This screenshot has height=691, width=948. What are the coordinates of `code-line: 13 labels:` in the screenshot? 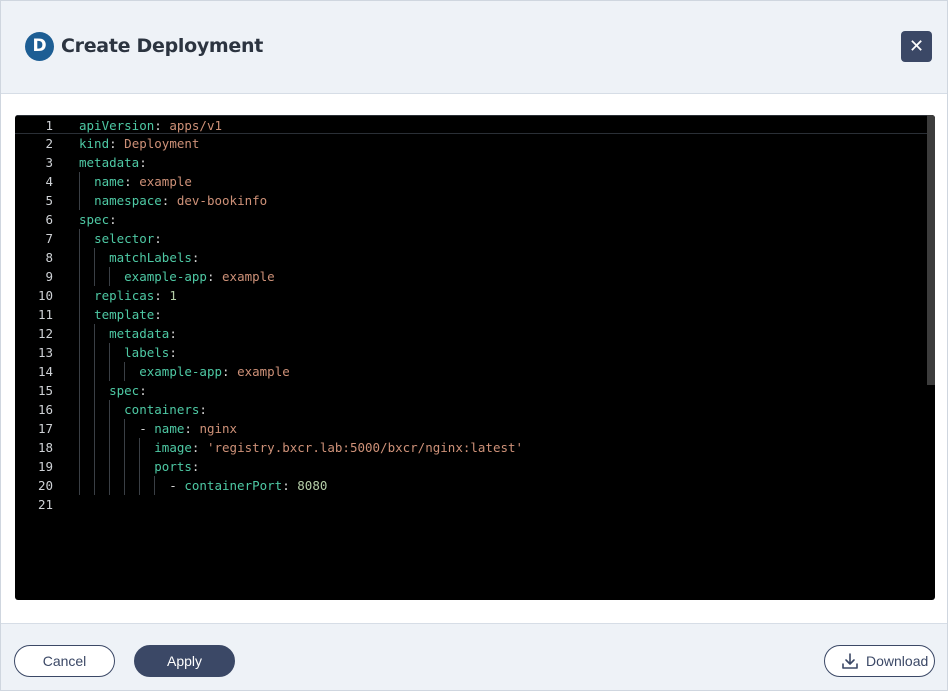 It's located at (471, 352).